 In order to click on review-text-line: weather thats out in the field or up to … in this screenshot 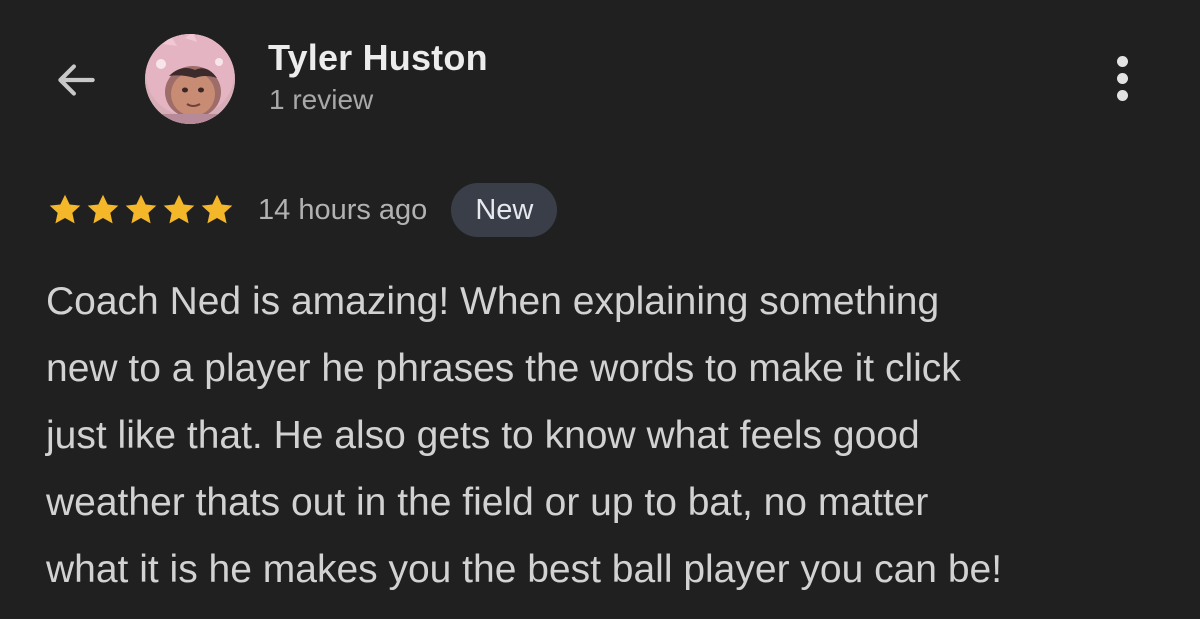, I will do `click(487, 502)`.